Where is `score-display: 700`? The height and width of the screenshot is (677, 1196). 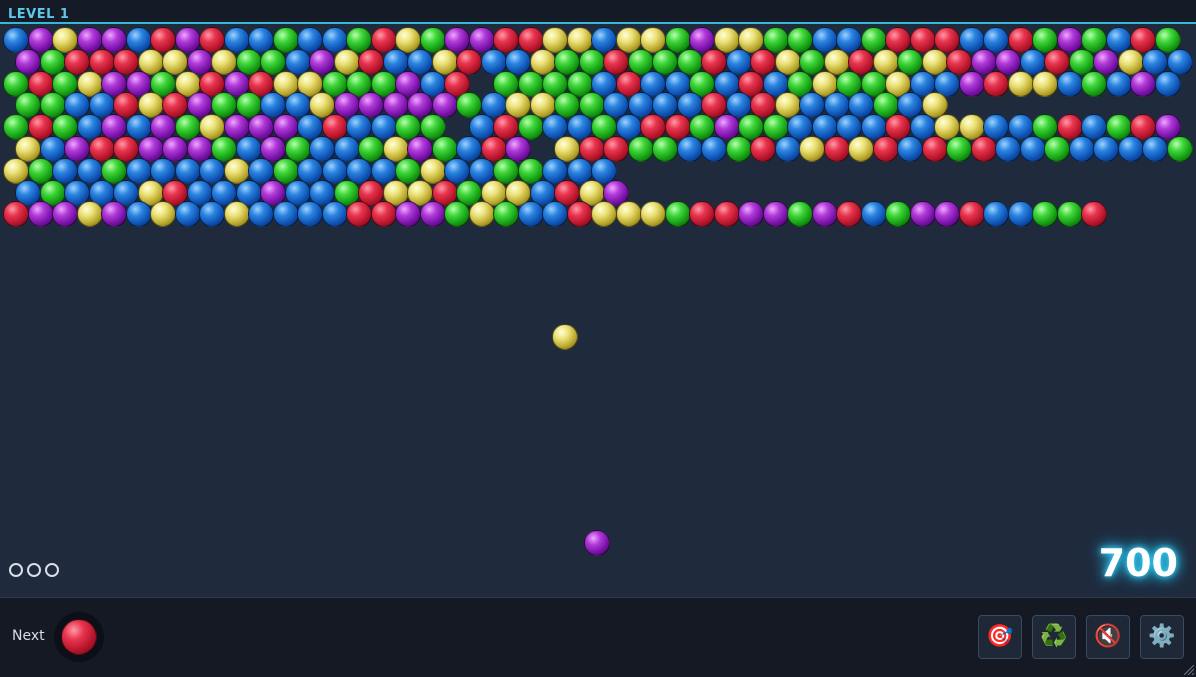 score-display: 700 is located at coordinates (1138, 563).